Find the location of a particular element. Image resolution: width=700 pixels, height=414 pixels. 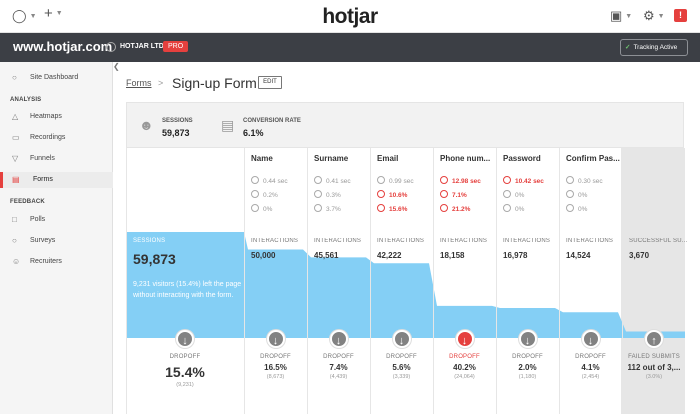

sidebar-section-analysis: ANALYSIS is located at coordinates (26, 100).